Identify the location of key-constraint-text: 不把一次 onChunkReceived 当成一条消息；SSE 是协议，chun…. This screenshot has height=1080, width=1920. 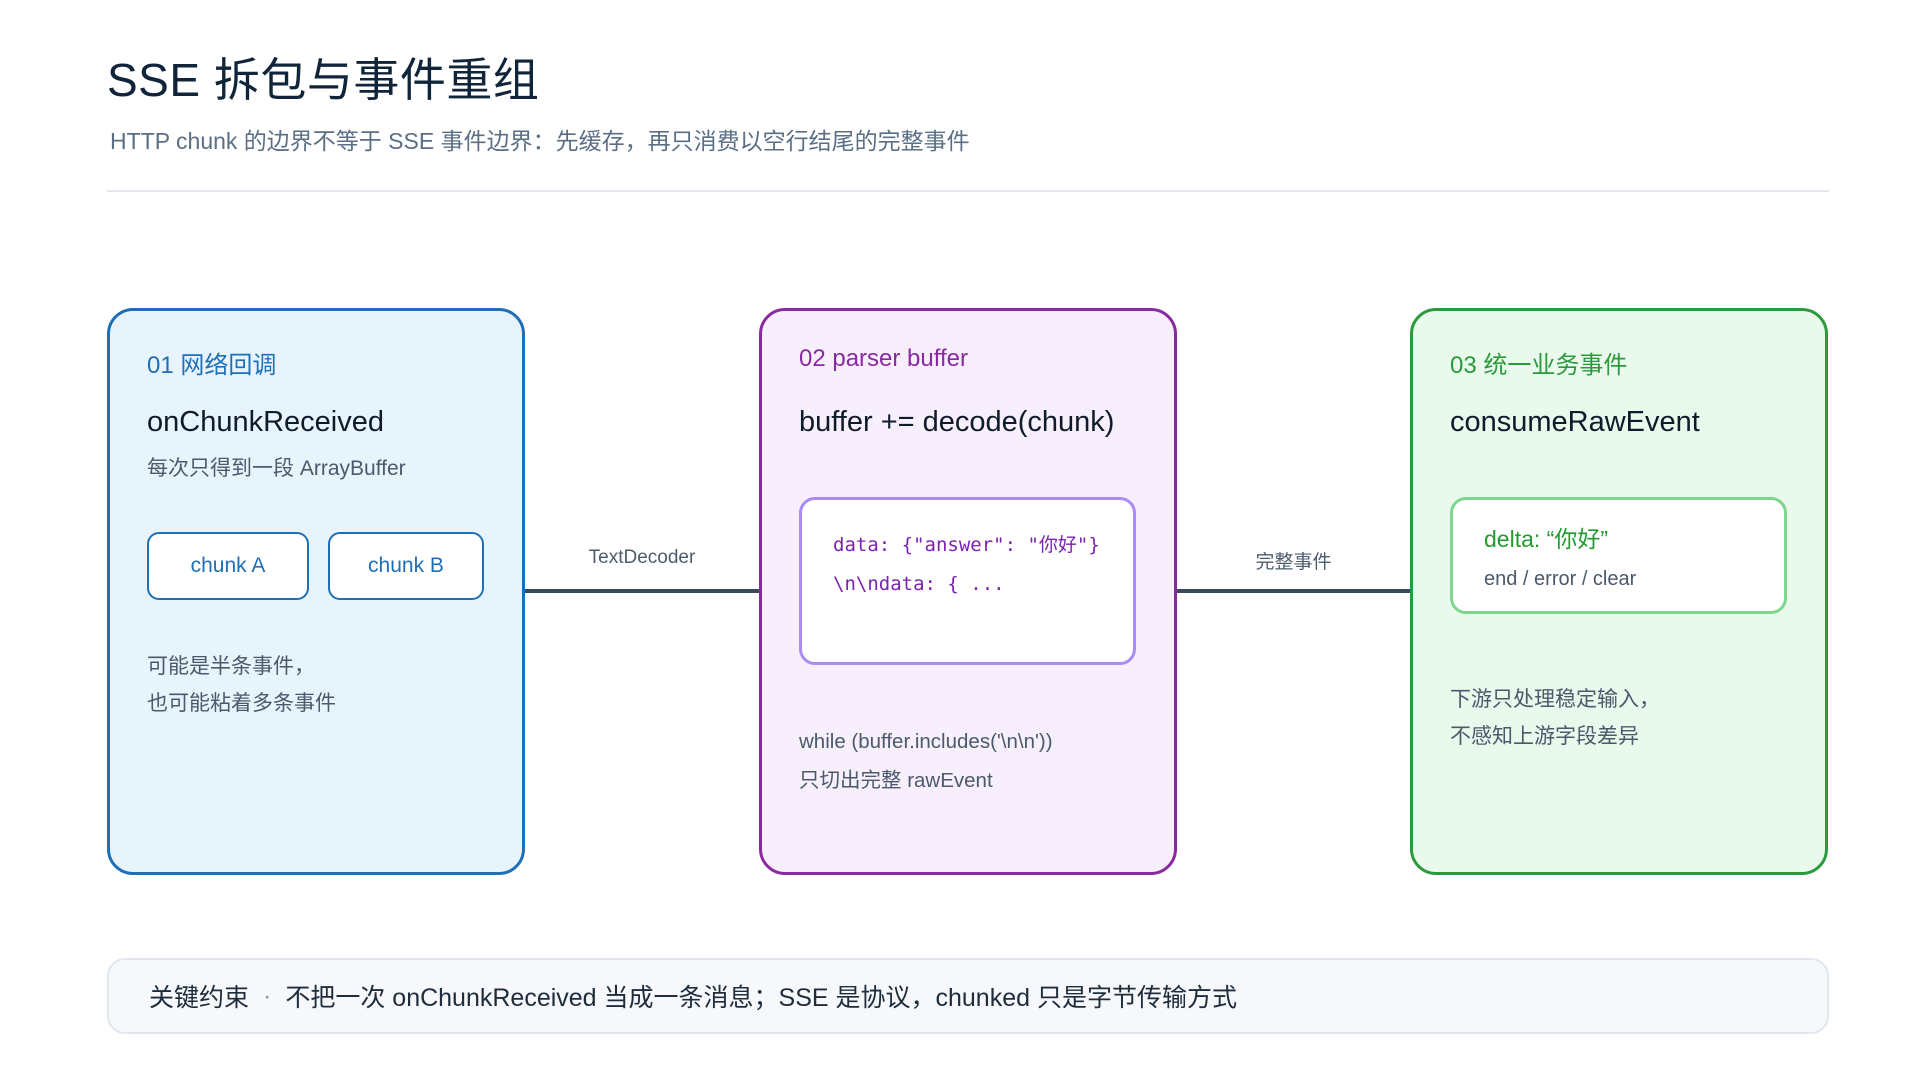
(761, 998).